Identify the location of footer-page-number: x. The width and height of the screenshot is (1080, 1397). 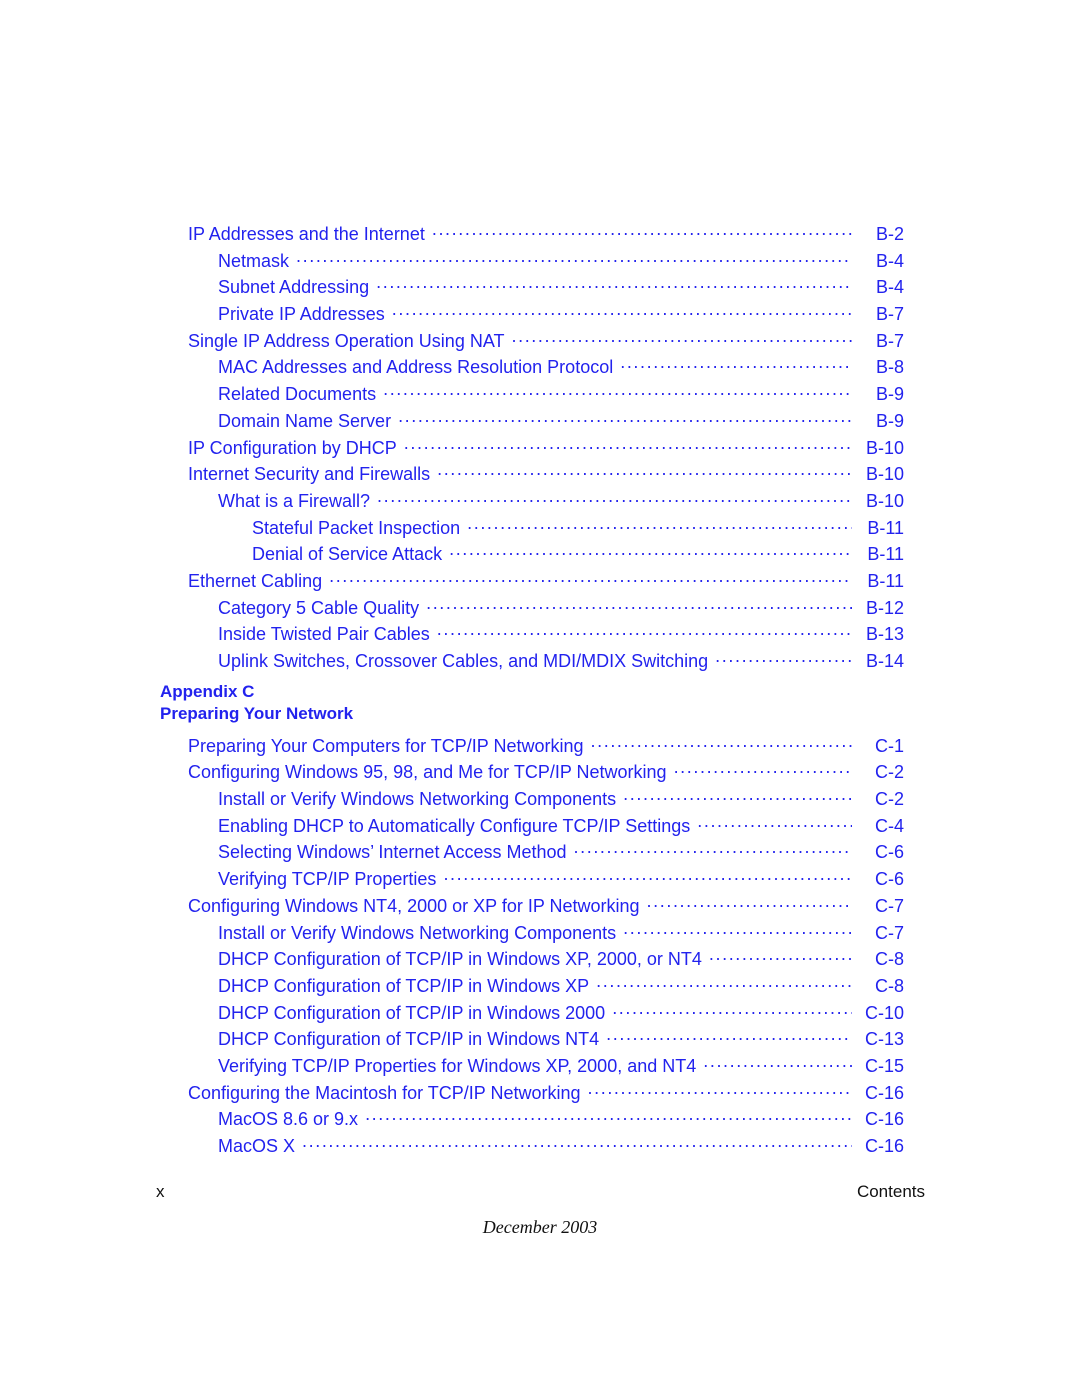
(160, 1191).